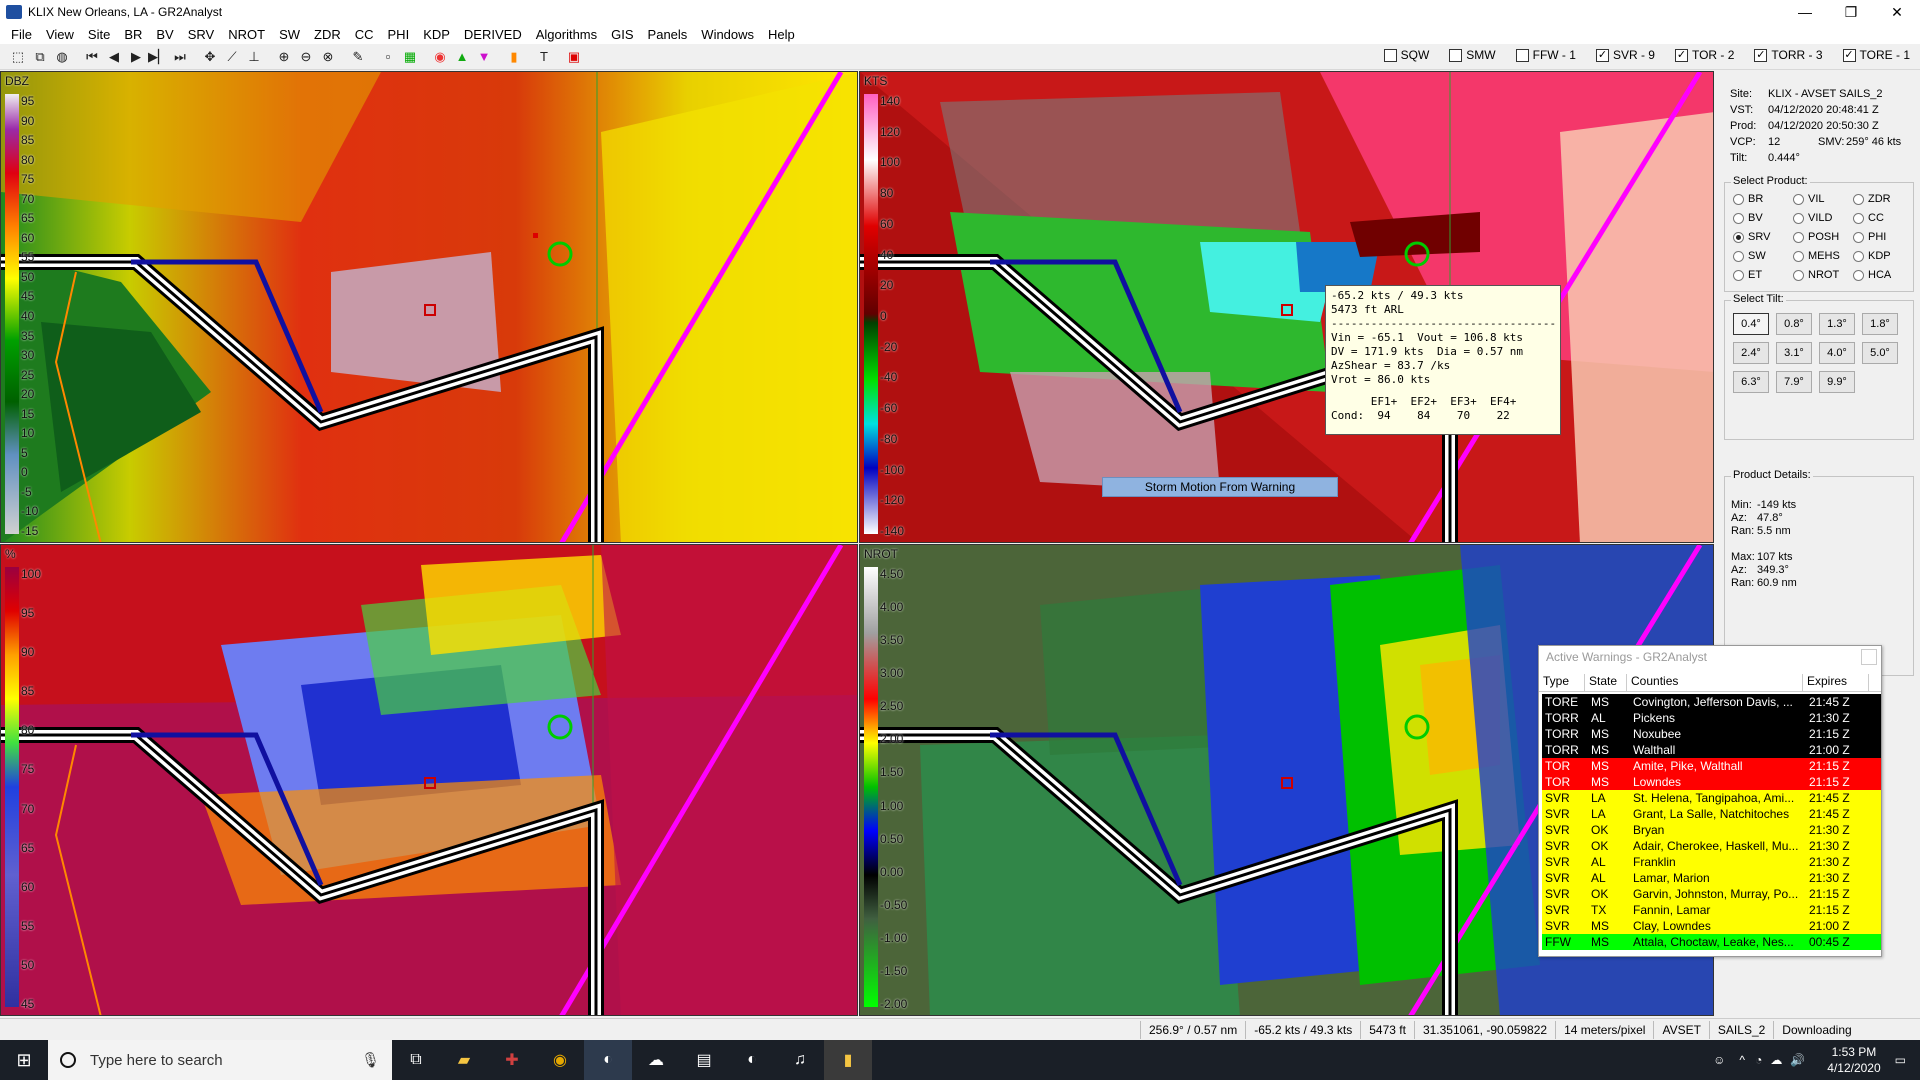  Describe the element at coordinates (1900, 1060) in the screenshot. I see `notifications-icon: ▭` at that location.